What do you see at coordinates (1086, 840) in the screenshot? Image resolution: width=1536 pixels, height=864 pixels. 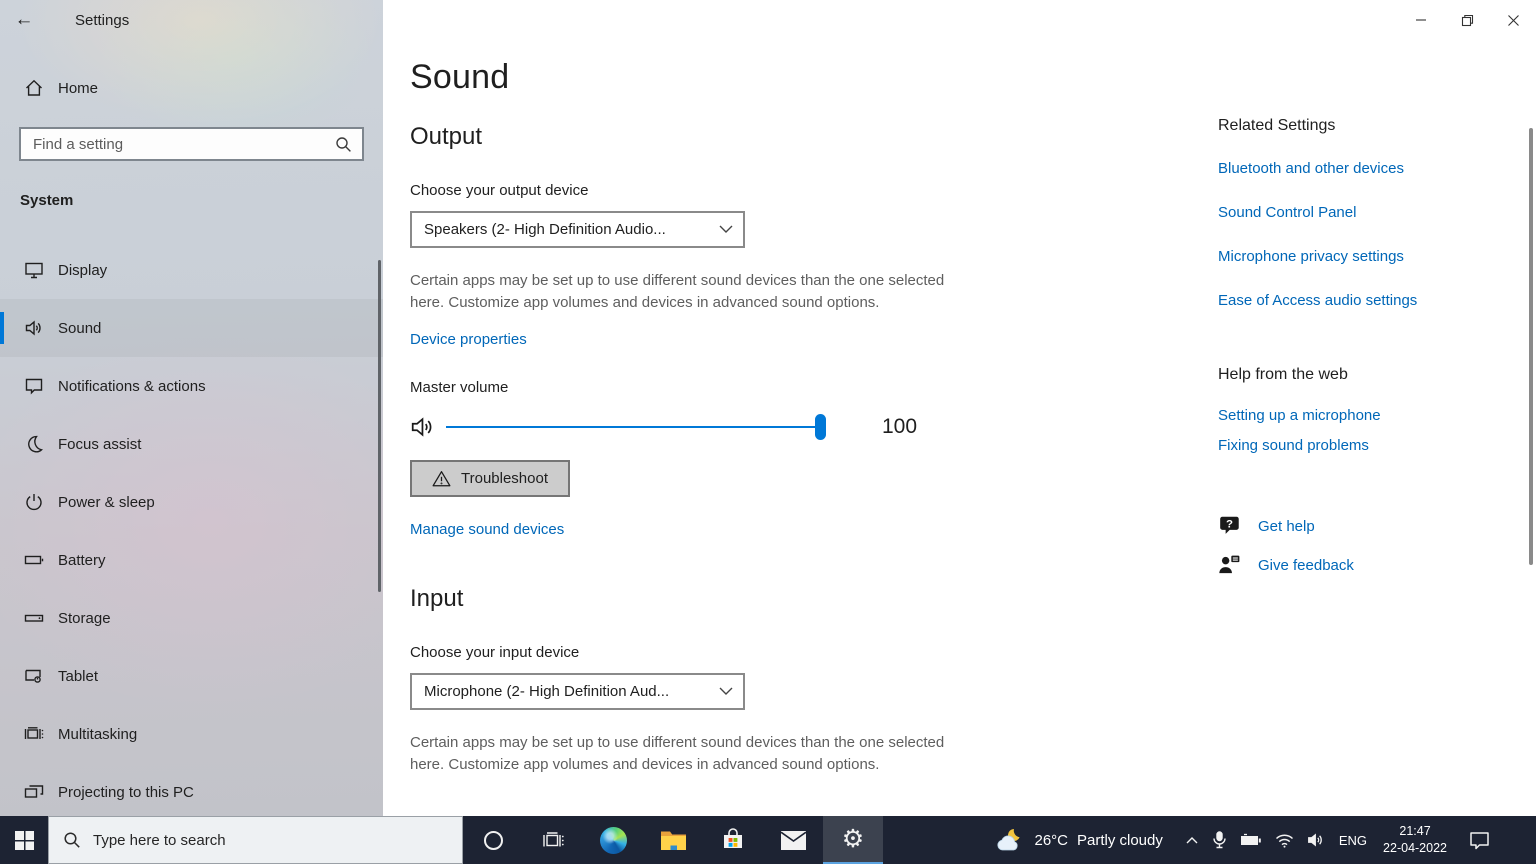 I see `weather-widget: 26°C Partly cloudy` at bounding box center [1086, 840].